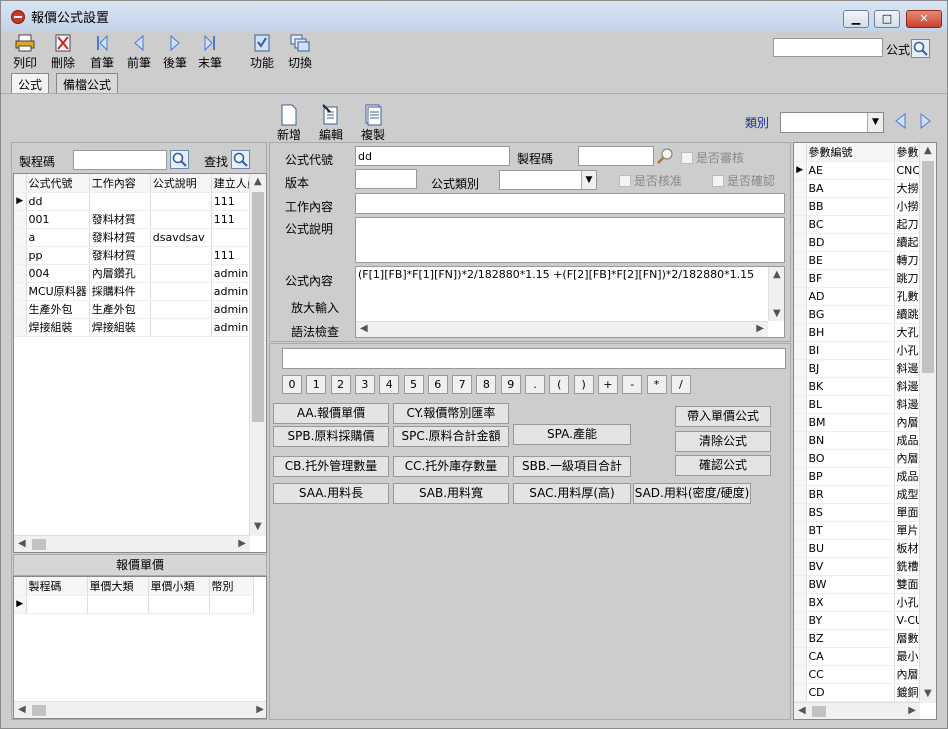  I want to click on table-cell: BK, so click(850, 386).